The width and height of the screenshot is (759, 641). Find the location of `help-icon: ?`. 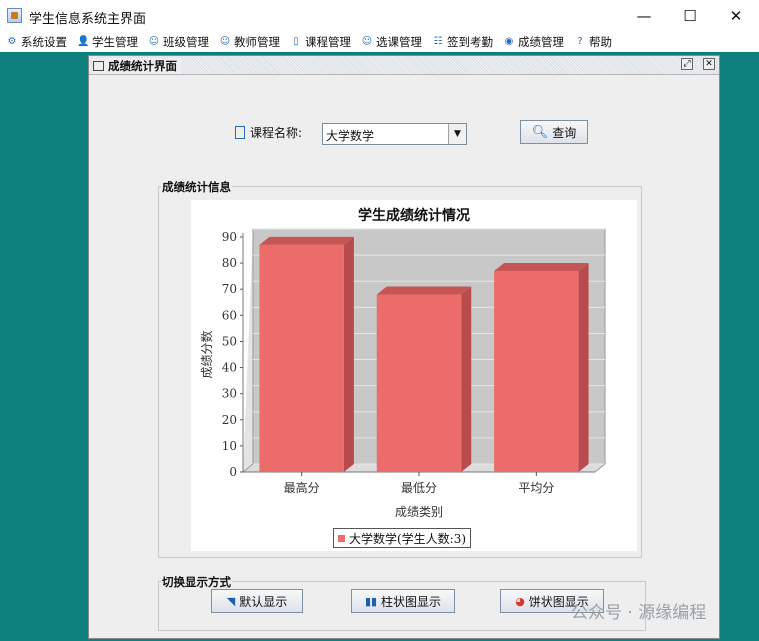

help-icon: ? is located at coordinates (580, 41).